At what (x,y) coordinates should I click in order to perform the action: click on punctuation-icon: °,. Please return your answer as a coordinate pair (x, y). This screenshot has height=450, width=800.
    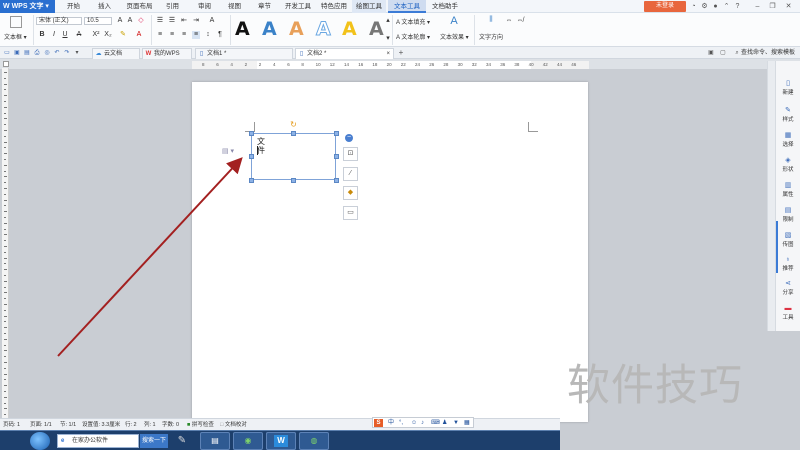
    Looking at the image, I should click on (401, 423).